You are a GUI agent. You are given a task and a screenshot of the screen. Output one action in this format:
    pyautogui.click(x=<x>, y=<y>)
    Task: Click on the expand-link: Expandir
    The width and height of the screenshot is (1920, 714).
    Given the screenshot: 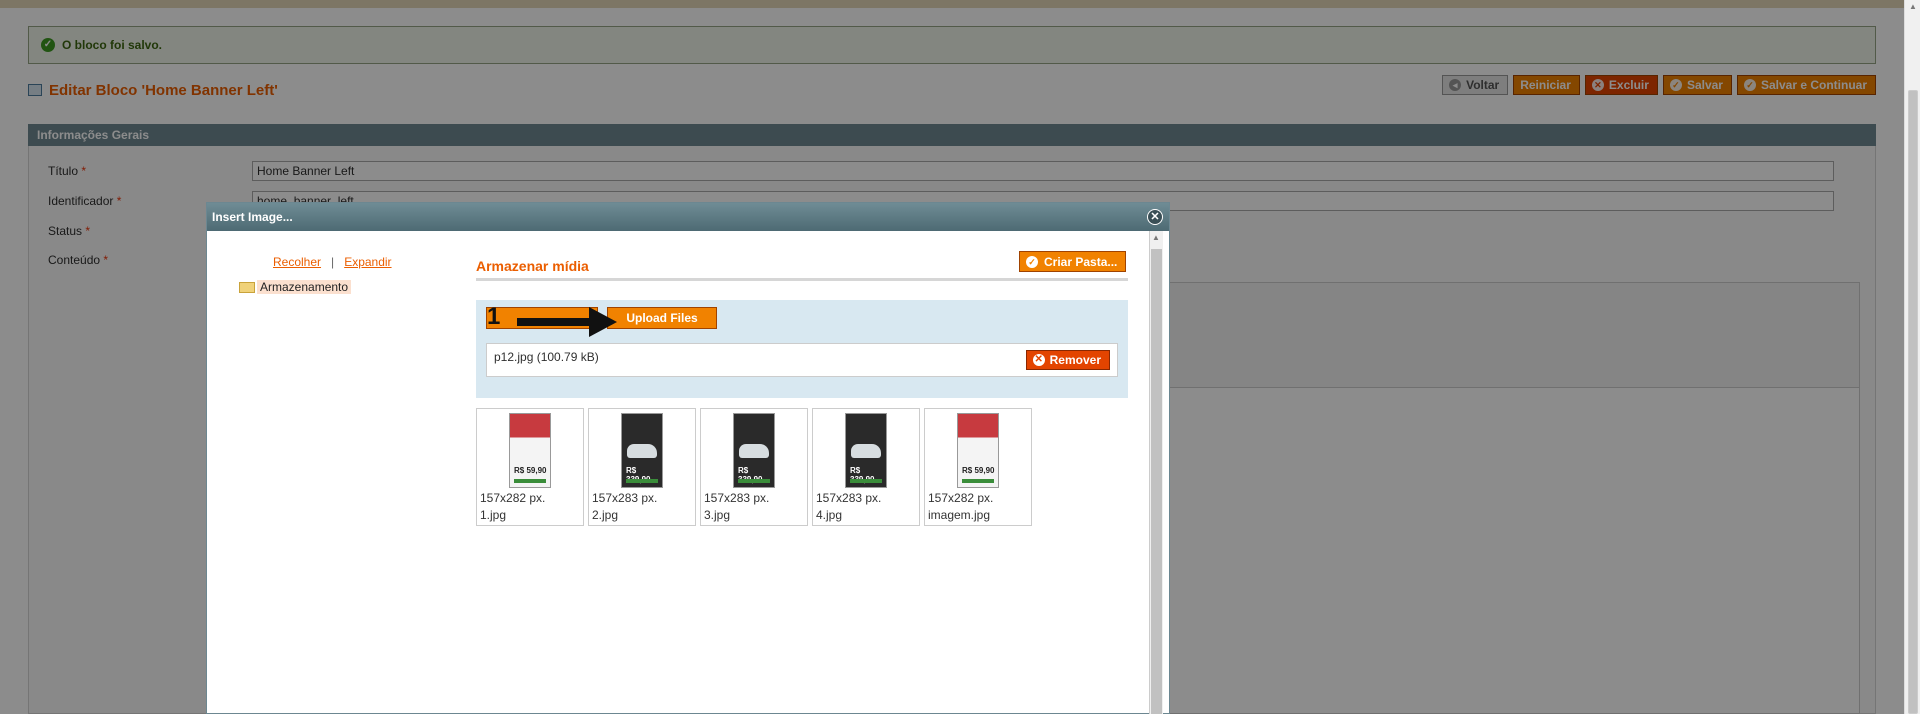 What is the action you would take?
    pyautogui.click(x=367, y=262)
    